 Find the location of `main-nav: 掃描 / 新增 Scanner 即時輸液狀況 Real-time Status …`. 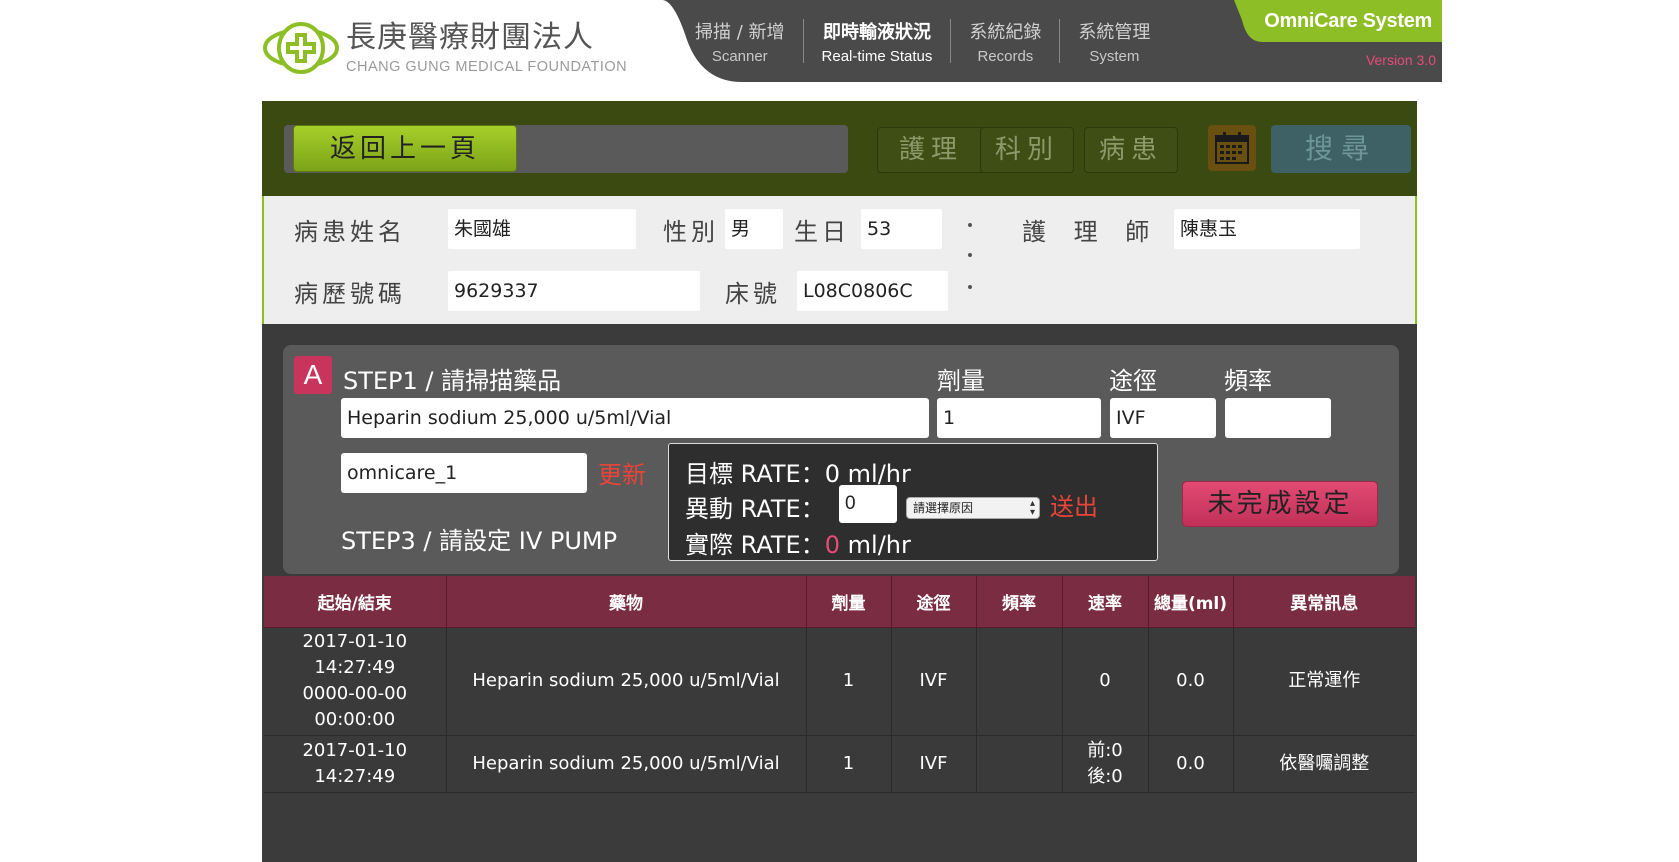

main-nav: 掃描 / 新增 Scanner 即時輸液狀況 Real-time Status … is located at coordinates (922, 41).